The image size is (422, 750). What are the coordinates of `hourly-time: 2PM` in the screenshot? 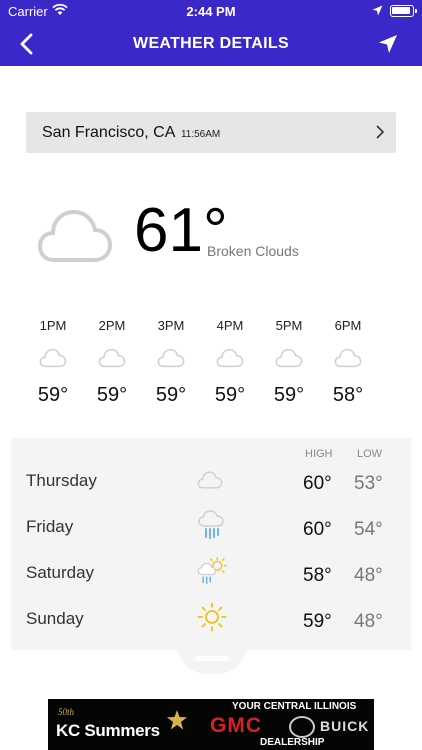 It's located at (112, 325).